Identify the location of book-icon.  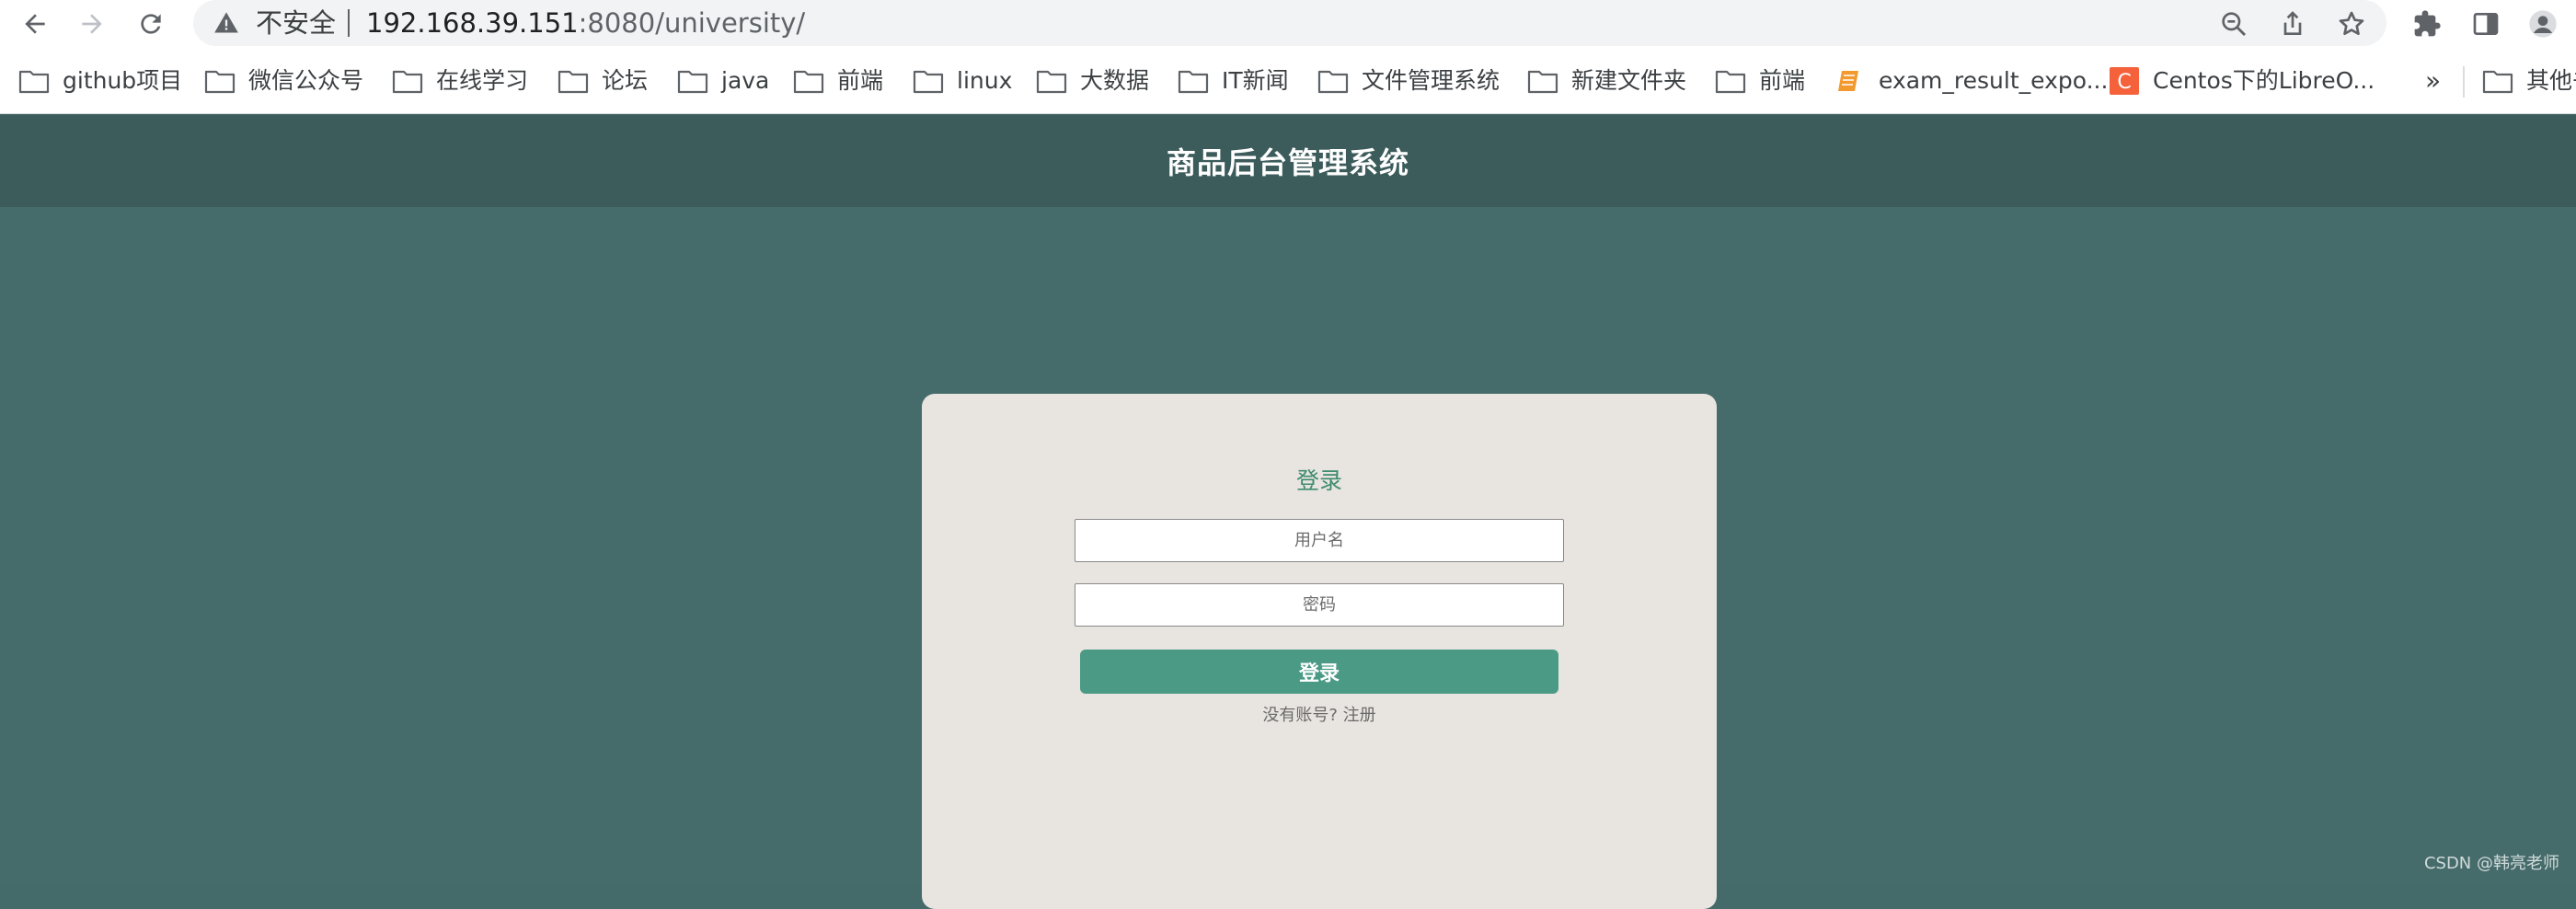
(1850, 81).